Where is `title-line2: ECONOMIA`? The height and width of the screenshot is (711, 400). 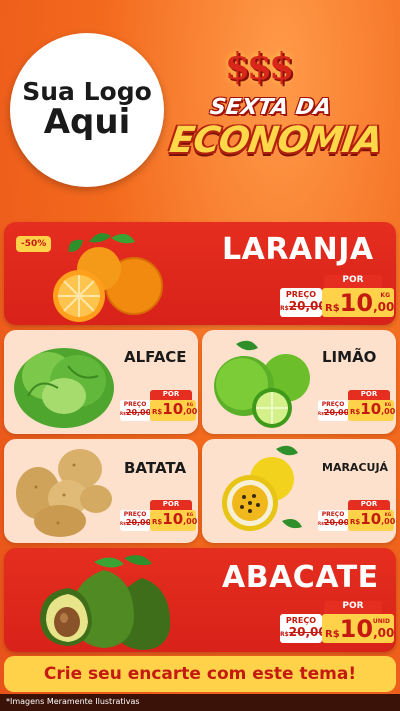 title-line2: ECONOMIA is located at coordinates (276, 140).